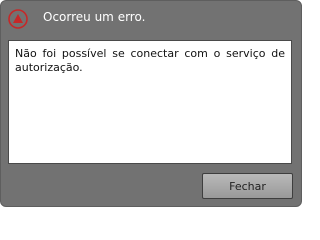 Image resolution: width=320 pixels, height=240 pixels. Describe the element at coordinates (18, 19) in the screenshot. I see `warning-triangle-icon` at that location.